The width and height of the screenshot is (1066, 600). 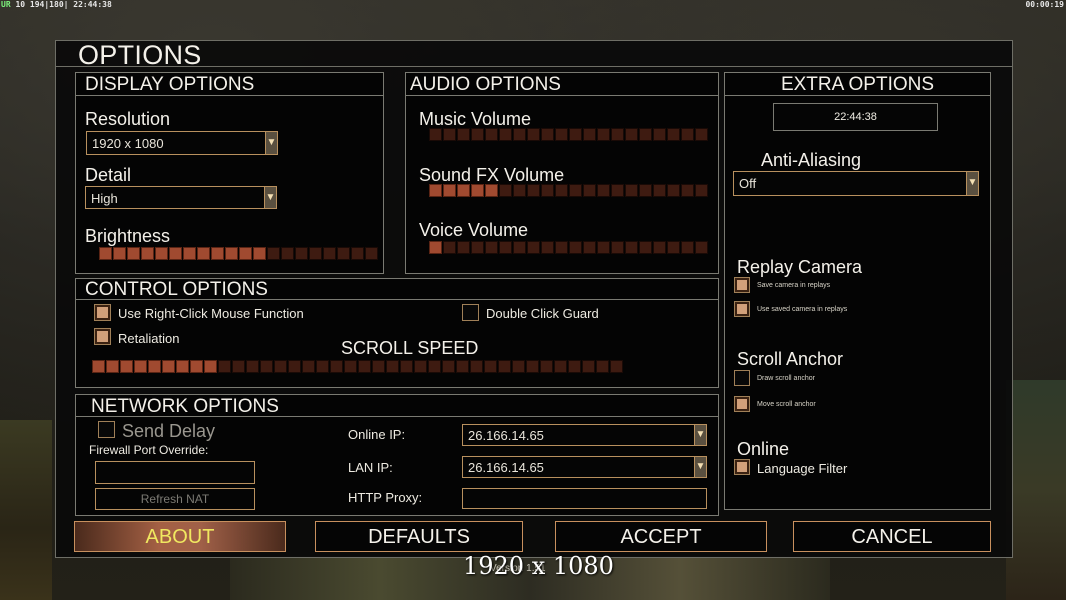 I want to click on sound-fx-volume-slider, so click(x=568, y=190).